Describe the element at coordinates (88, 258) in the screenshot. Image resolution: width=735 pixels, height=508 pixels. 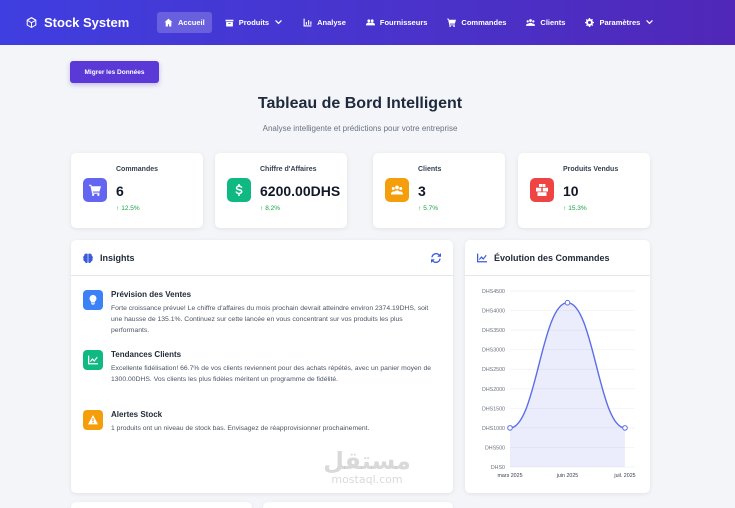
I see `brain-icon` at that location.